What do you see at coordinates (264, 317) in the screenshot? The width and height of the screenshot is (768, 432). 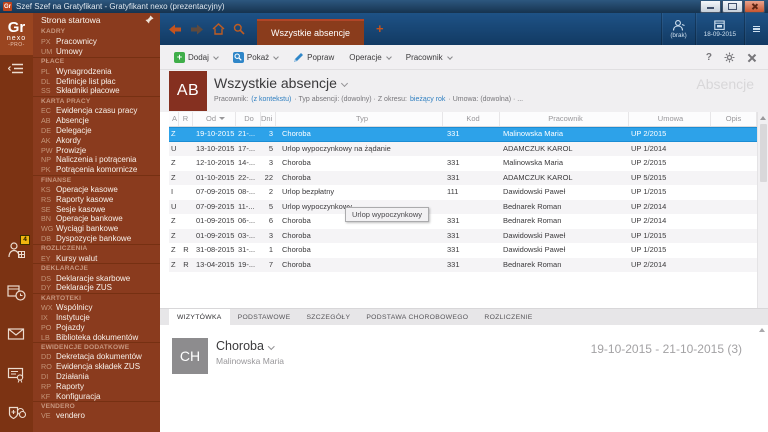 I see `tab-podstawowe: PODSTAWOWE` at bounding box center [264, 317].